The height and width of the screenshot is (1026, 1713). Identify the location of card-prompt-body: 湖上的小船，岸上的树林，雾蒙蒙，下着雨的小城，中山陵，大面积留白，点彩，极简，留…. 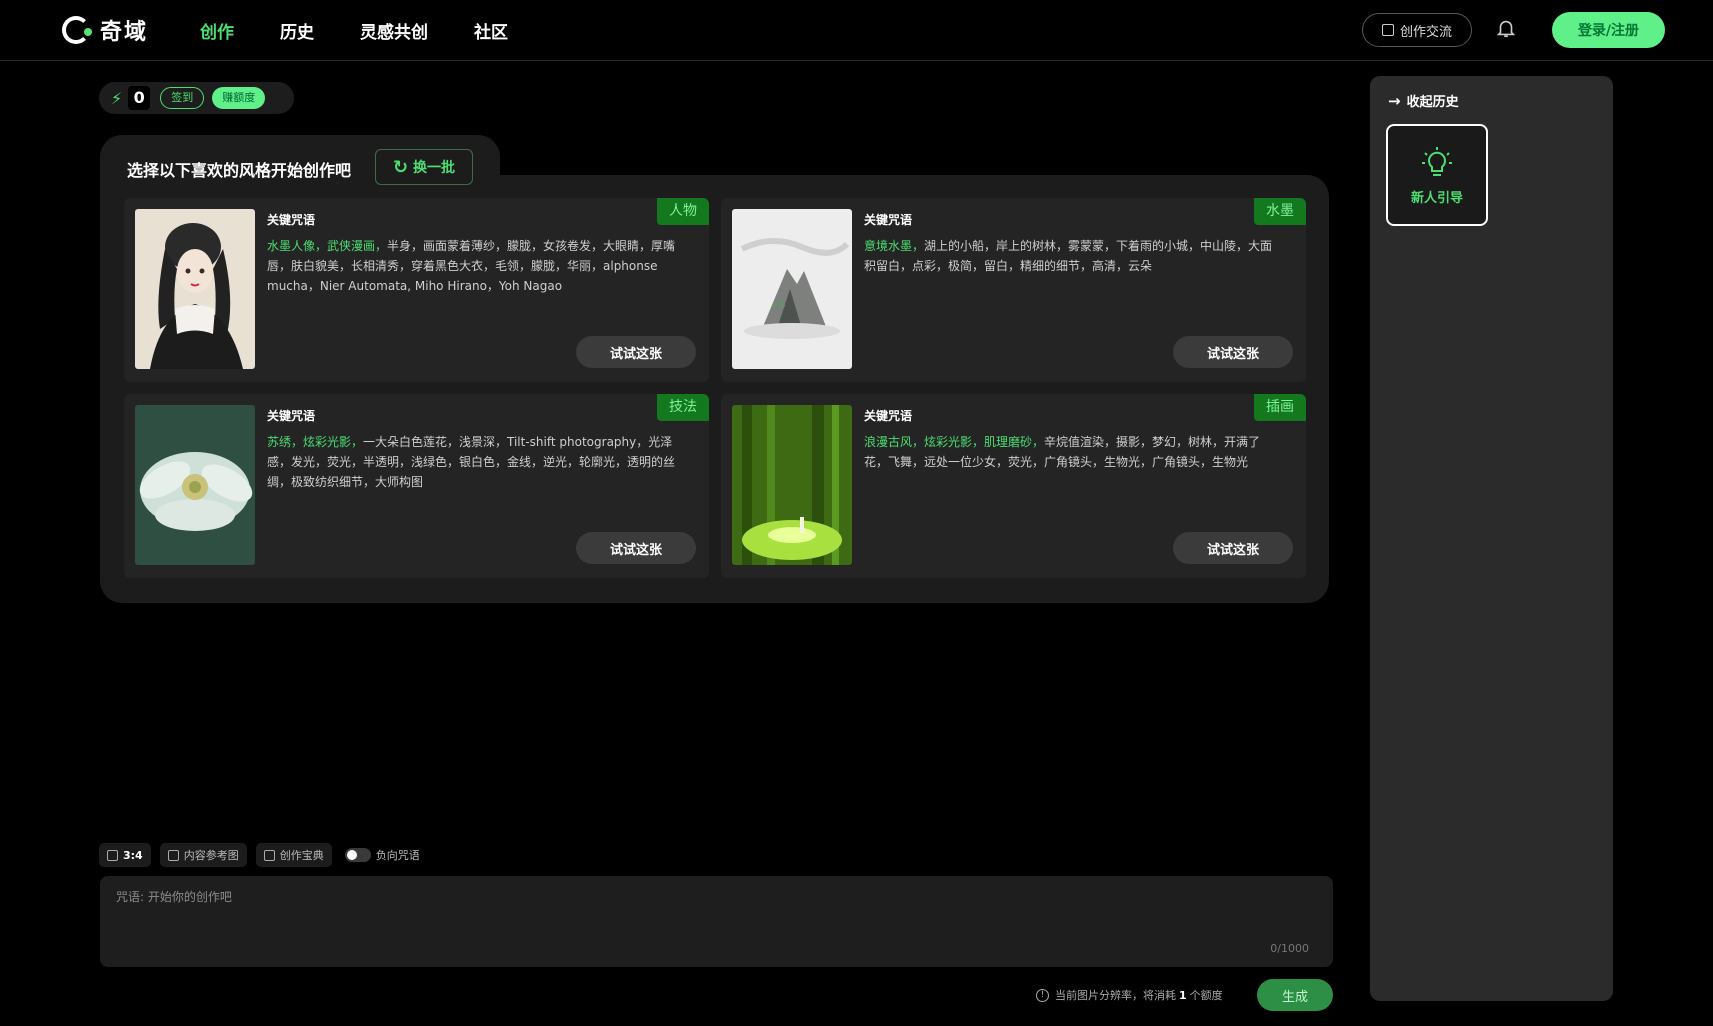
(1068, 256).